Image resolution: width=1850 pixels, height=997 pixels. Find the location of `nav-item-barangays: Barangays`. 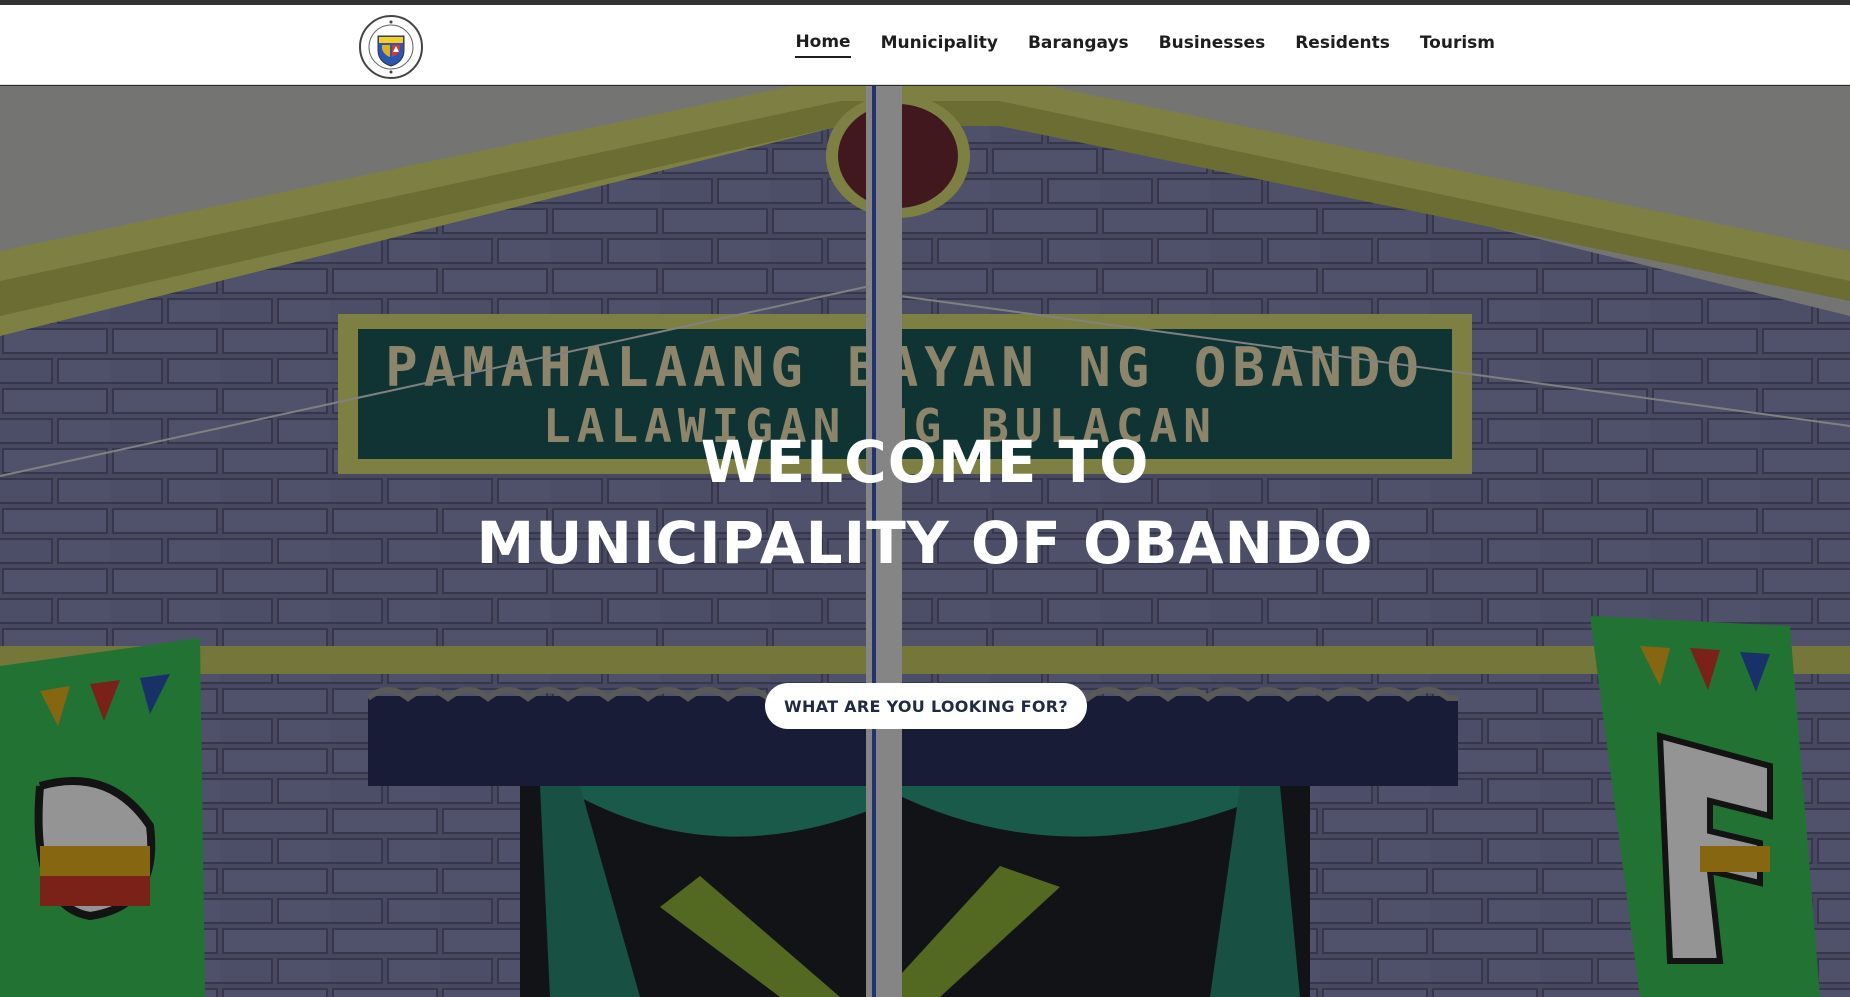

nav-item-barangays: Barangays is located at coordinates (1078, 45).